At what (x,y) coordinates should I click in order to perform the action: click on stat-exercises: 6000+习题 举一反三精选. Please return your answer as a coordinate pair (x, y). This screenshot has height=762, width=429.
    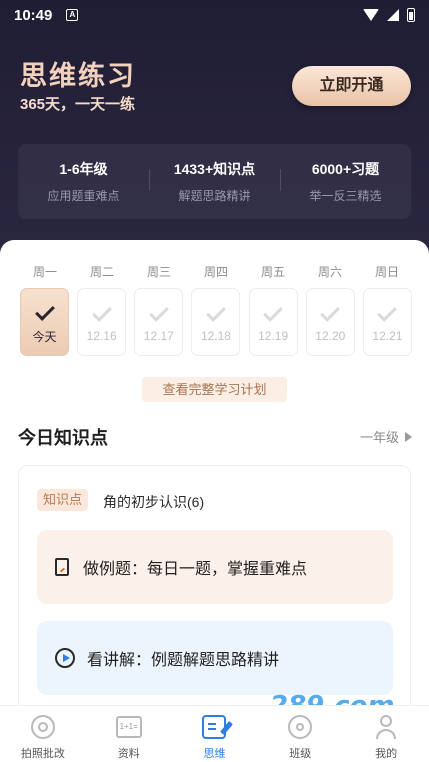
    Looking at the image, I should click on (345, 181).